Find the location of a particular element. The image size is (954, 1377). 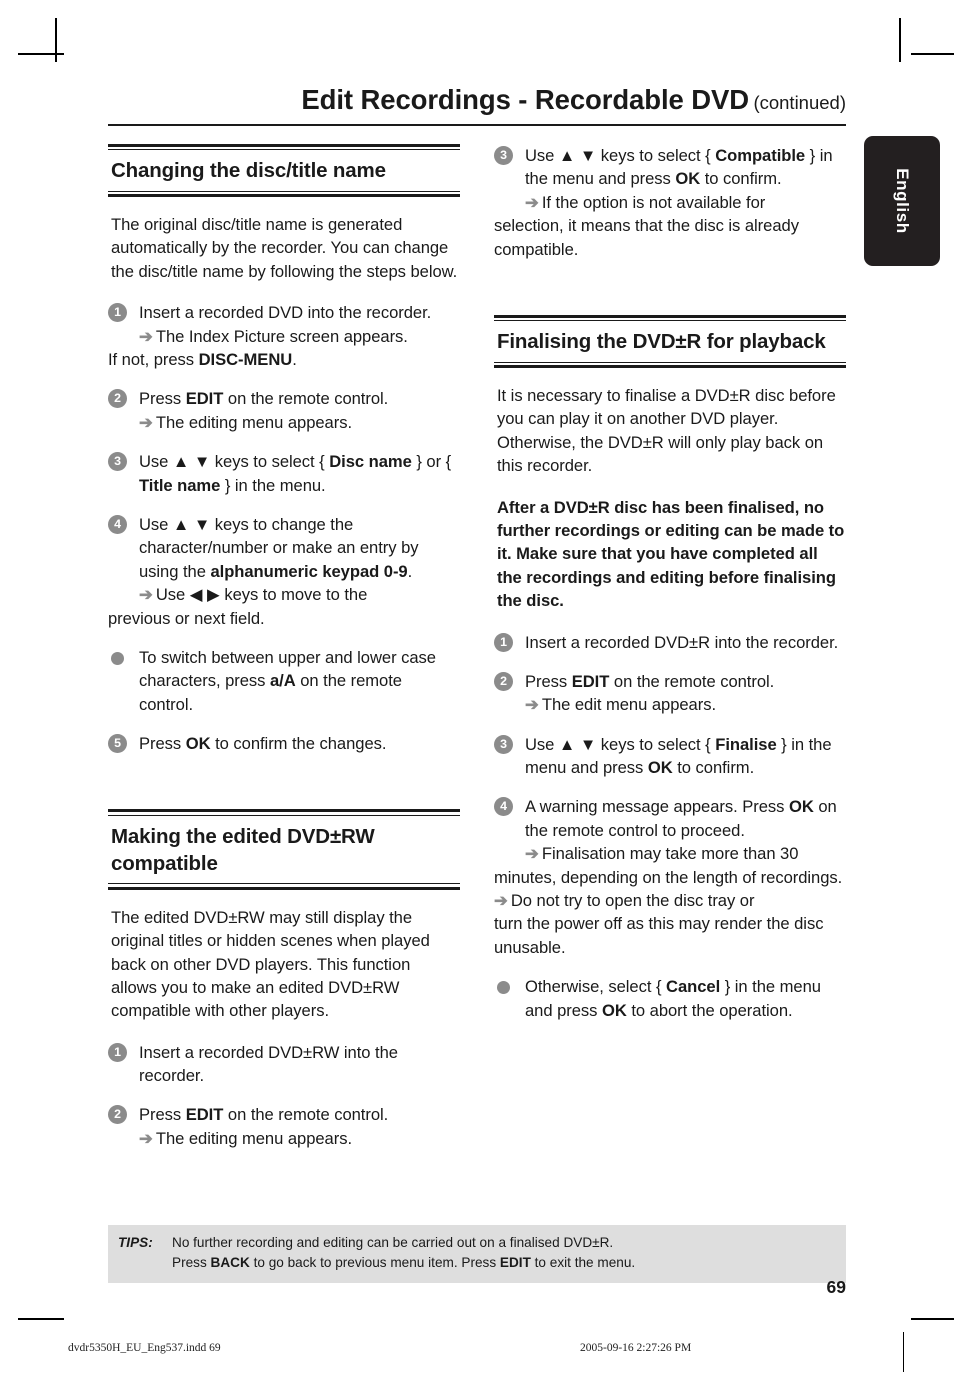

step-subnote: ➔ The Index Picture screen appears. is located at coordinates (299, 336).